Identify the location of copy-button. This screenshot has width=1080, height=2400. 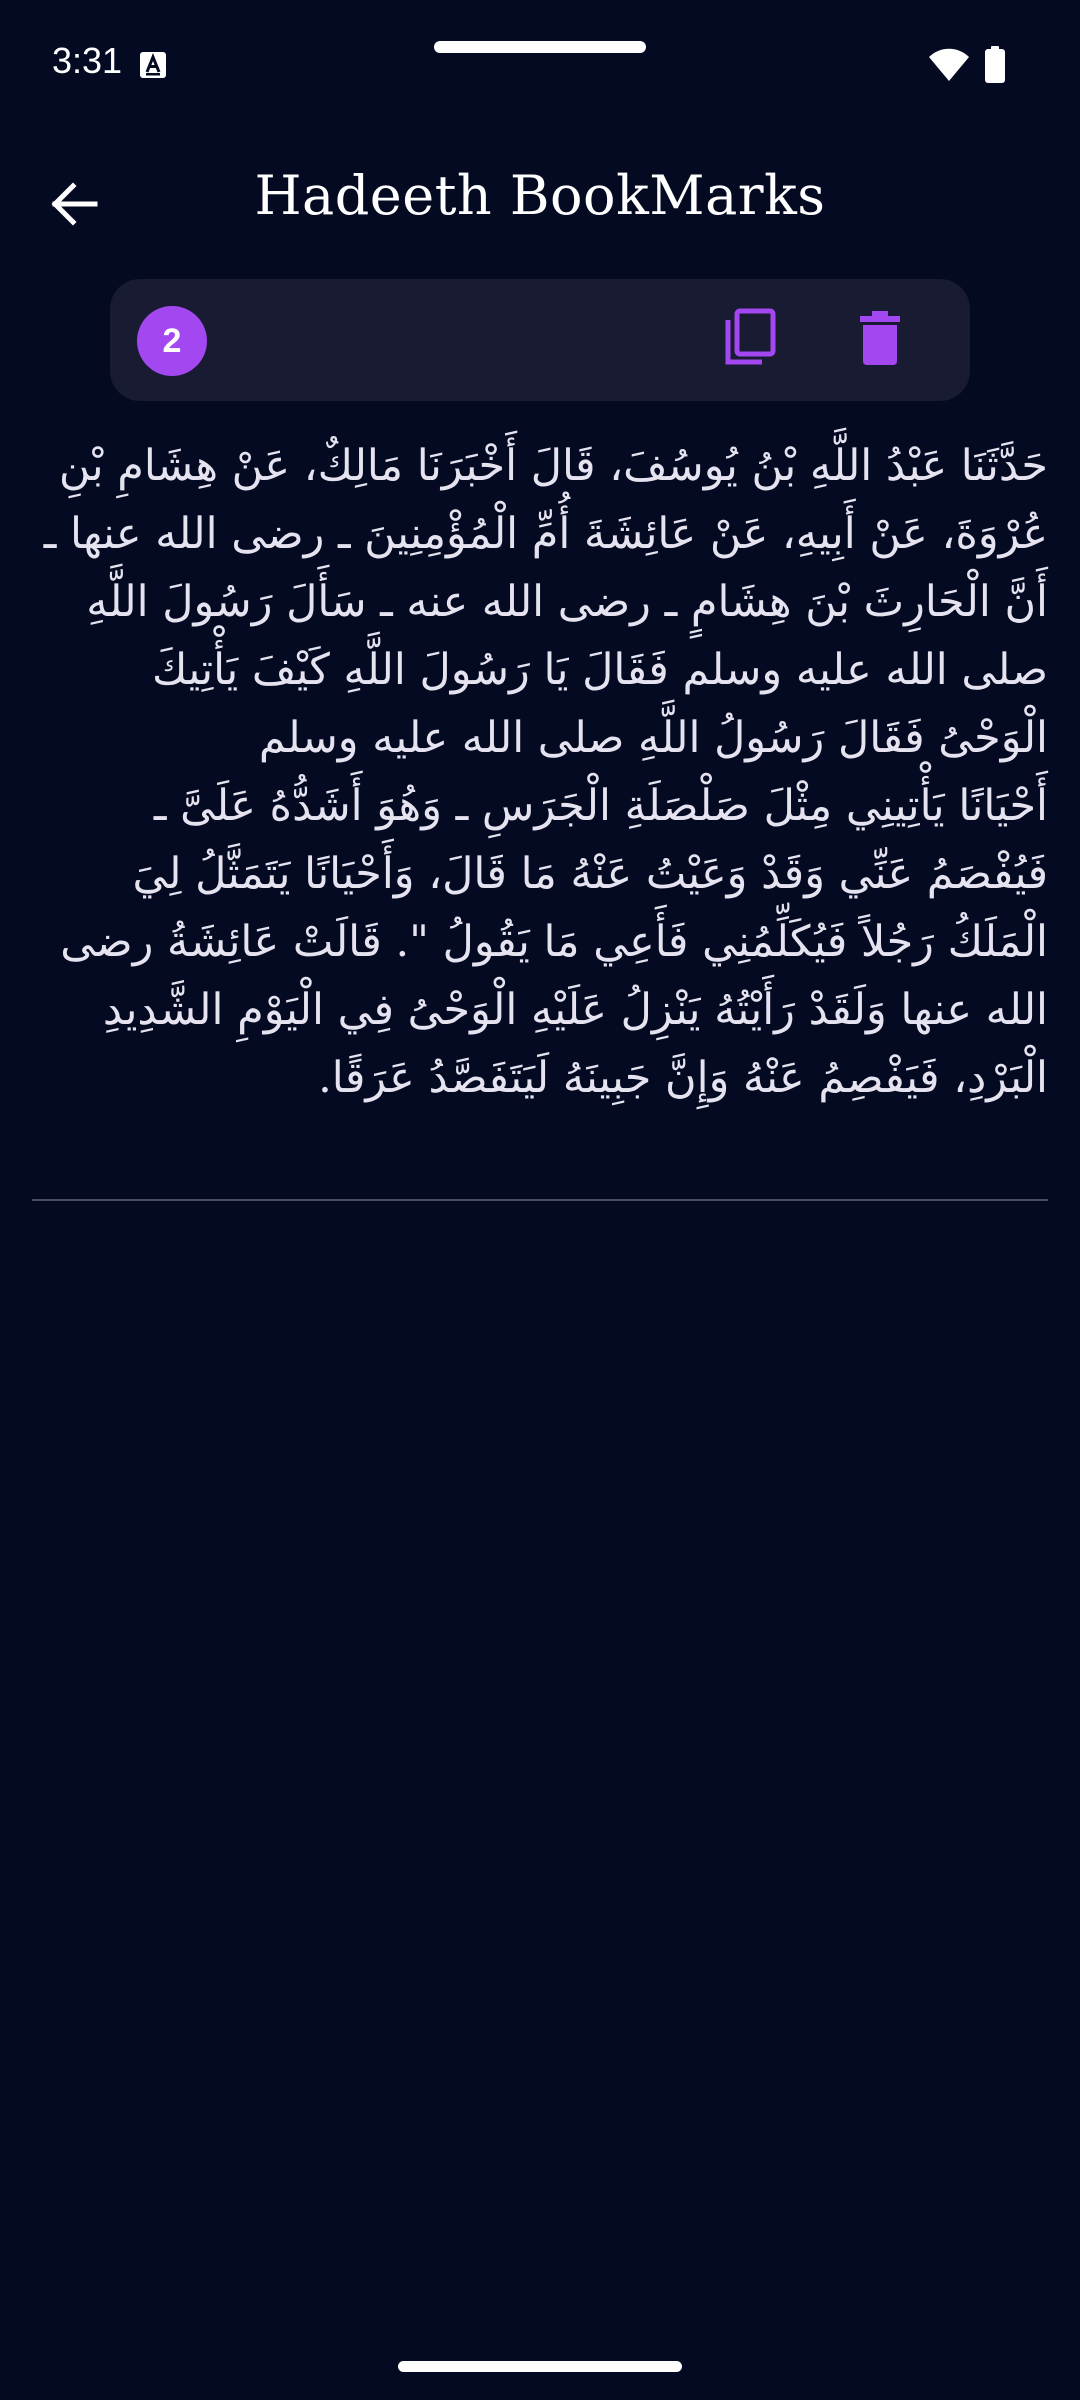
(750, 340).